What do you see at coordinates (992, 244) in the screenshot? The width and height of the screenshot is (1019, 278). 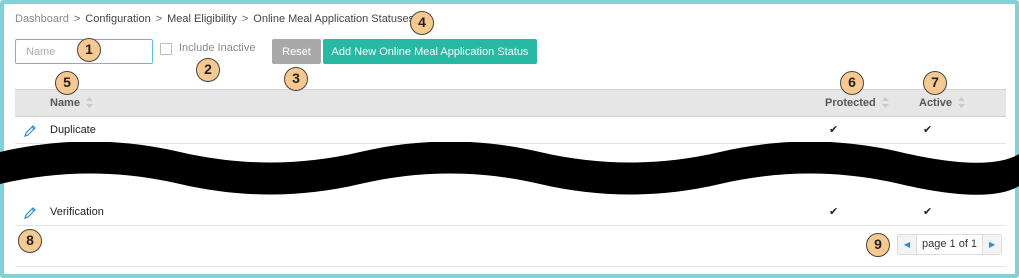 I see `chevron-right-icon: ▶` at bounding box center [992, 244].